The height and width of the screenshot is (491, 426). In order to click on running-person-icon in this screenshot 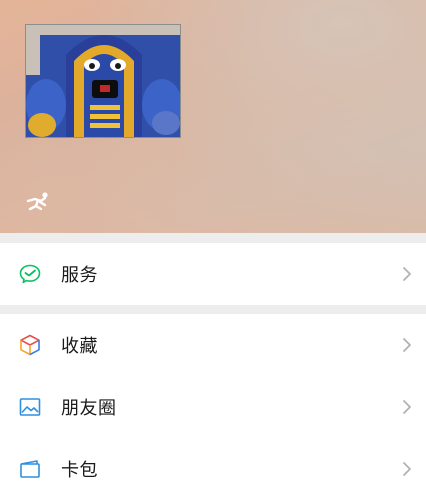, I will do `click(38, 202)`.